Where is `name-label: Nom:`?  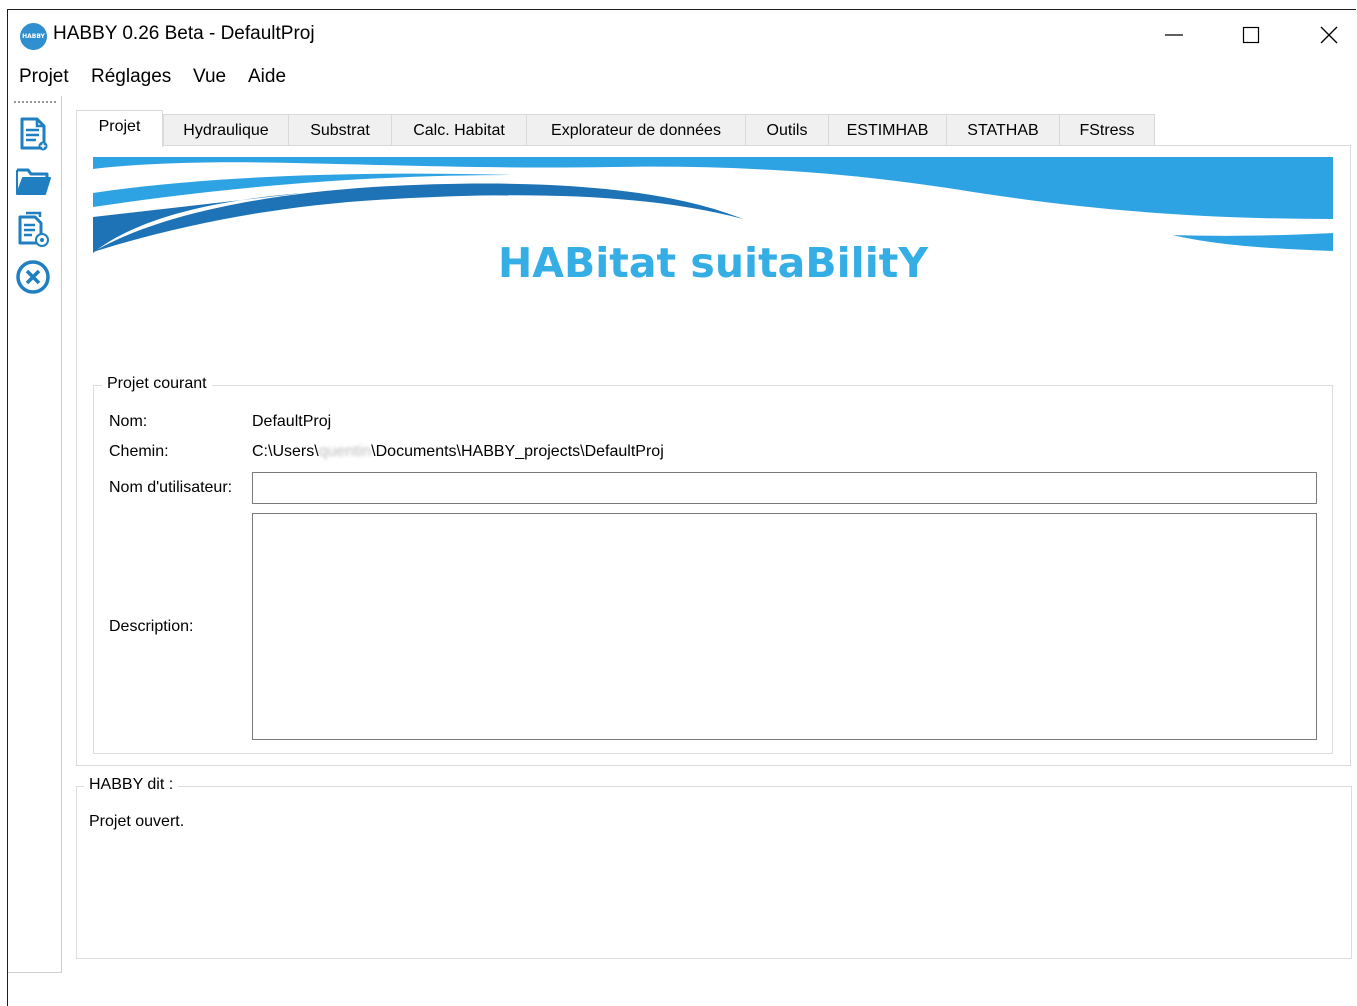
name-label: Nom: is located at coordinates (128, 421).